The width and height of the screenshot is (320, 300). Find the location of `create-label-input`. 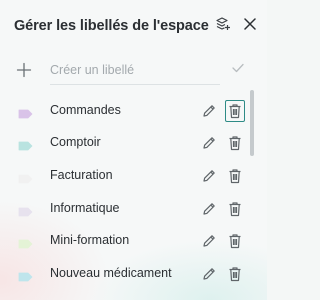

create-label-input is located at coordinates (138, 70).